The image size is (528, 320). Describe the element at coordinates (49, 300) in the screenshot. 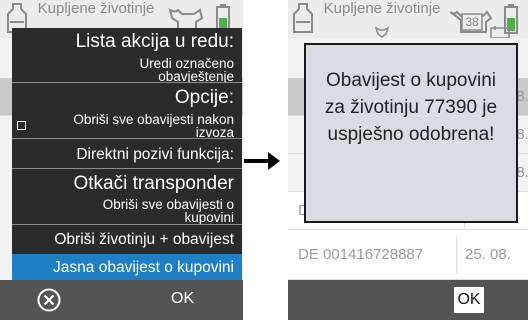

I see `circle-x-icon` at that location.